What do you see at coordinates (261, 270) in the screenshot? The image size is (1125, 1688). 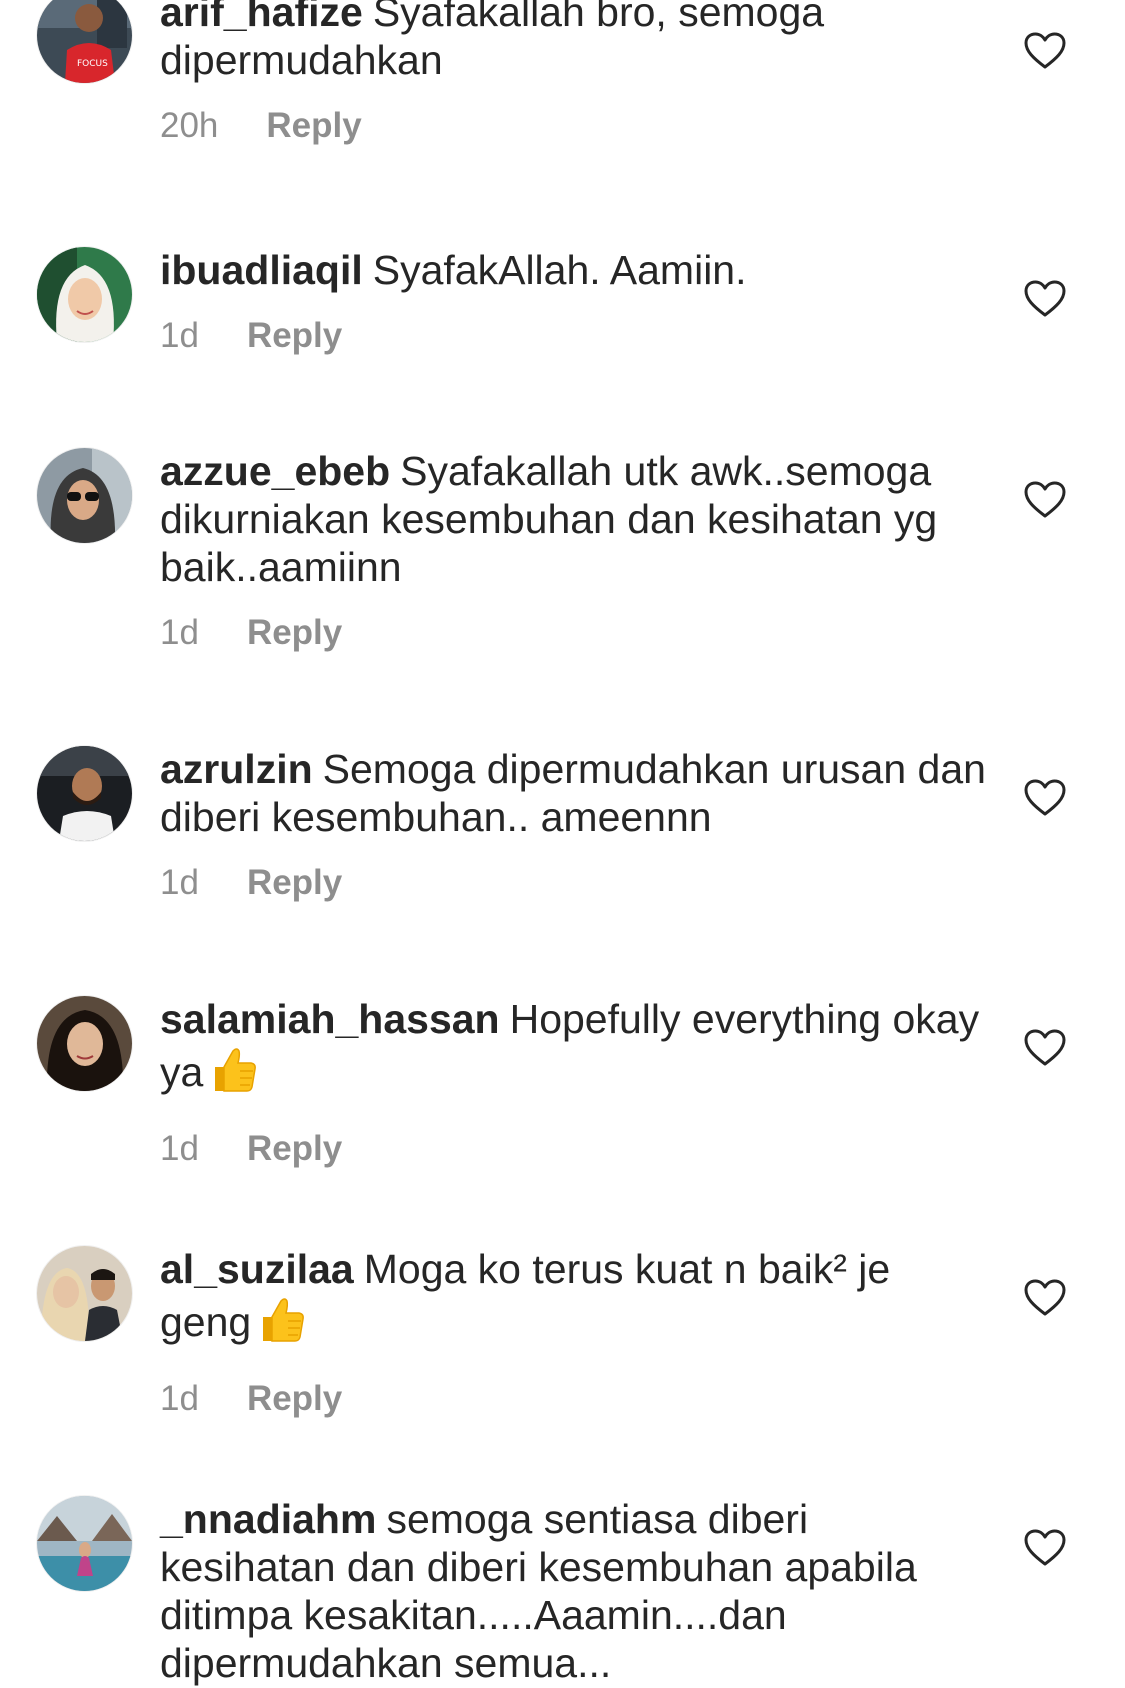 I see `comment-username: ibuadliaqil` at bounding box center [261, 270].